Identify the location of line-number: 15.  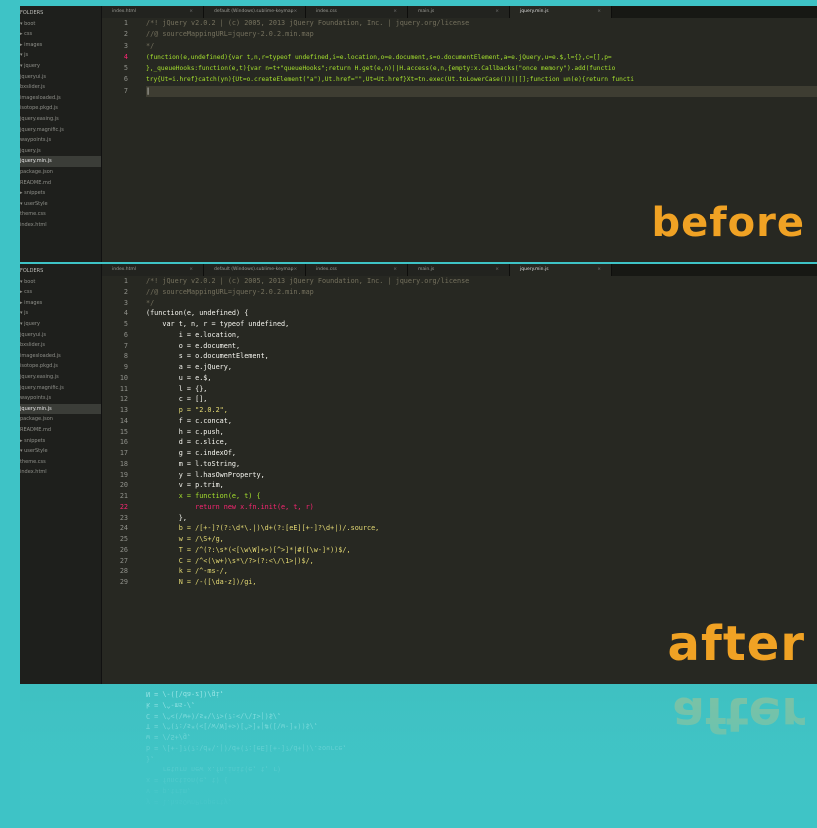
(123, 431).